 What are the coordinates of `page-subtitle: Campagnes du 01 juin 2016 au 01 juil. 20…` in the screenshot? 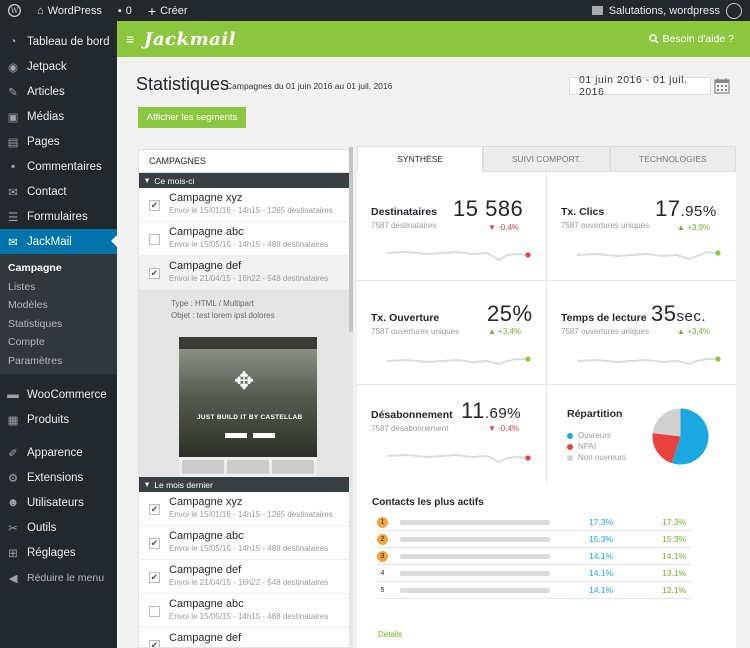 It's located at (309, 86).